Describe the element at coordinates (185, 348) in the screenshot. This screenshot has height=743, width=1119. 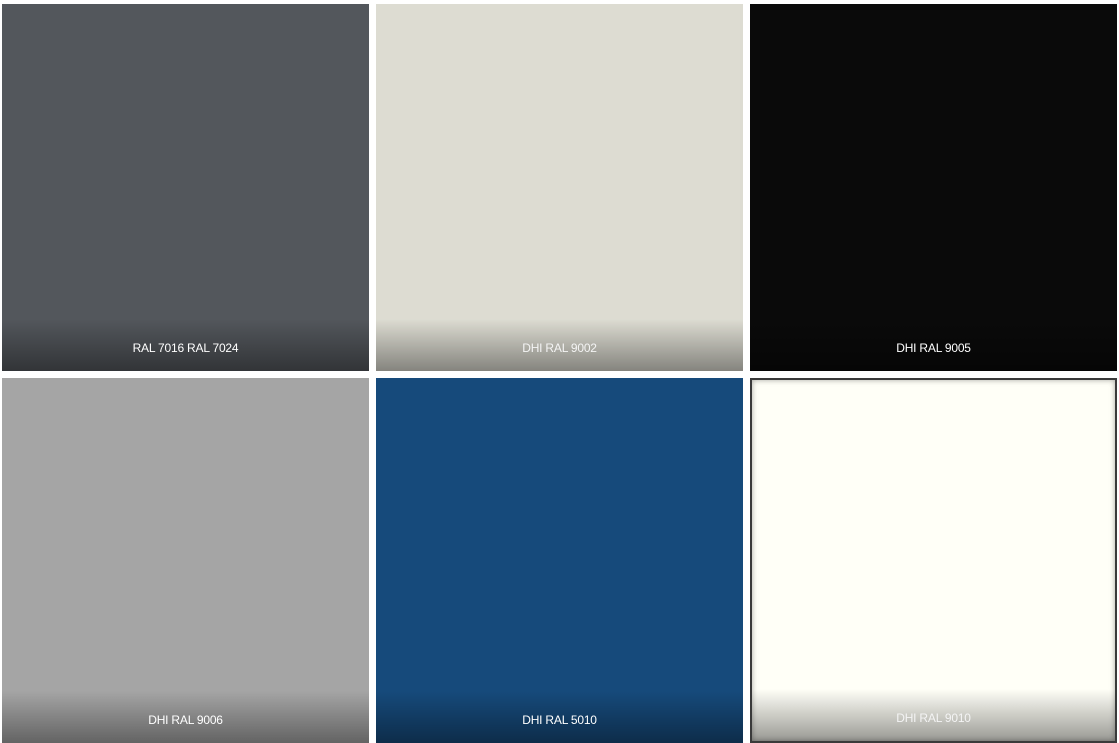
I see `swatch-label: RAL 7016 RAL 7024` at that location.